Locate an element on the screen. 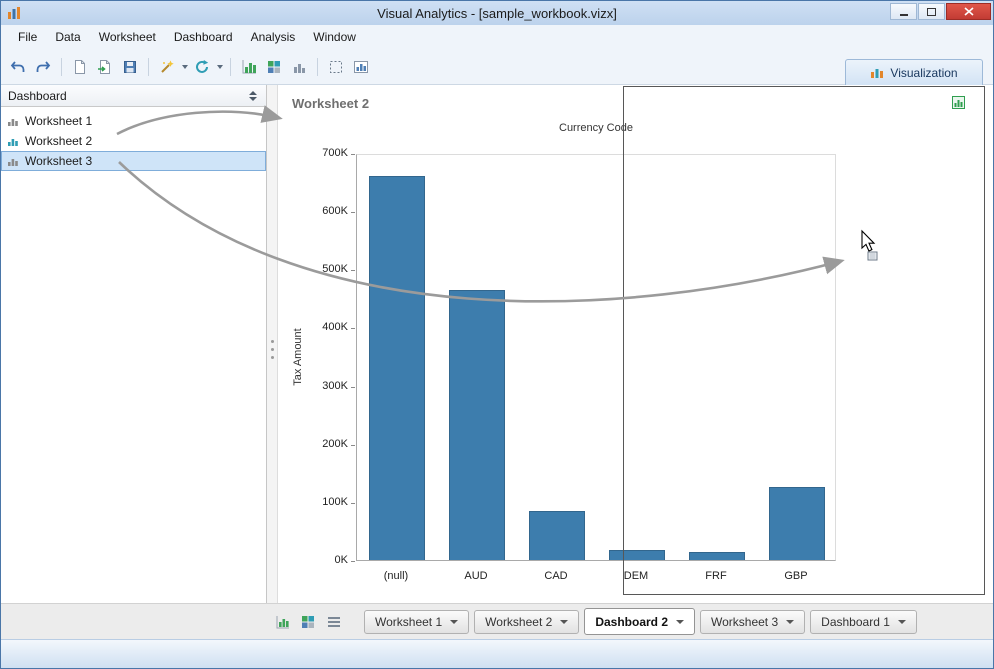 This screenshot has width=994, height=669. insert-graph-icon is located at coordinates (249, 67).